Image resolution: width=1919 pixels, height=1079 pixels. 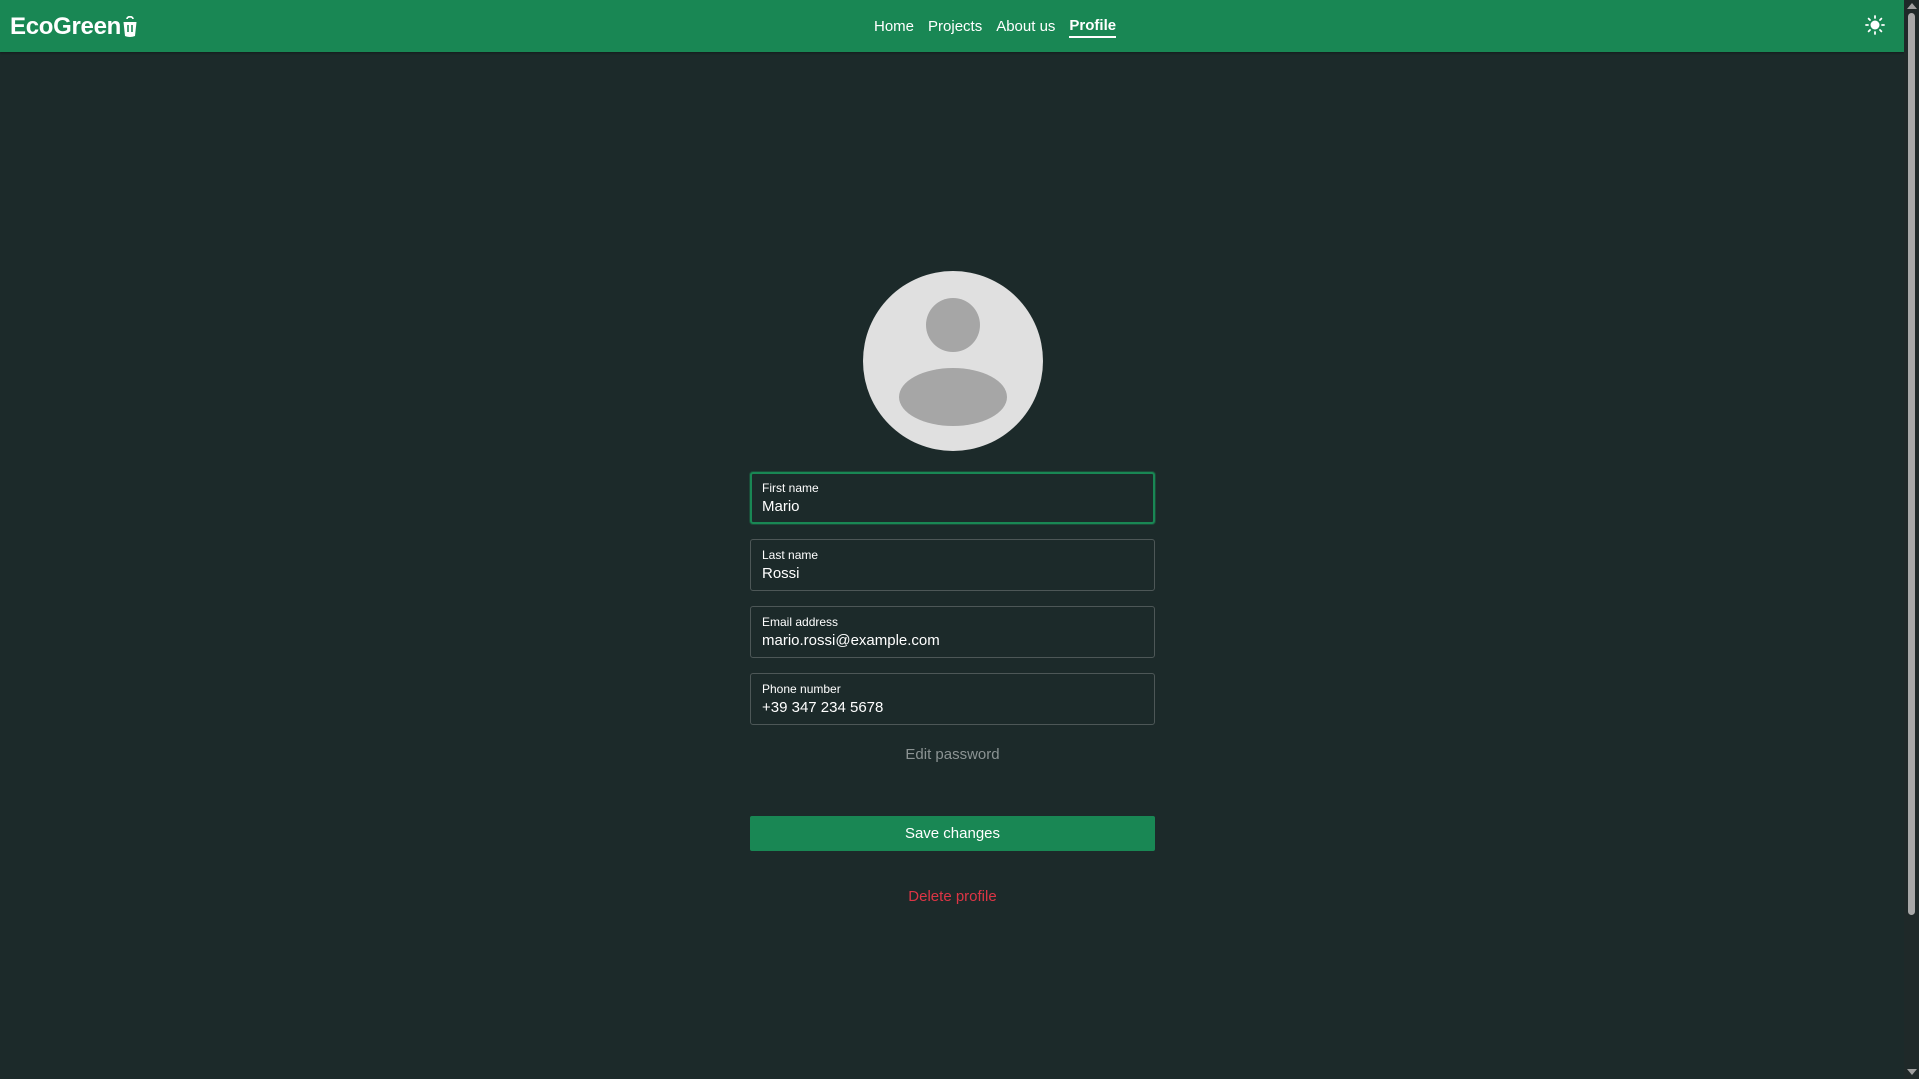 I want to click on first-name-label: First name, so click(x=790, y=488).